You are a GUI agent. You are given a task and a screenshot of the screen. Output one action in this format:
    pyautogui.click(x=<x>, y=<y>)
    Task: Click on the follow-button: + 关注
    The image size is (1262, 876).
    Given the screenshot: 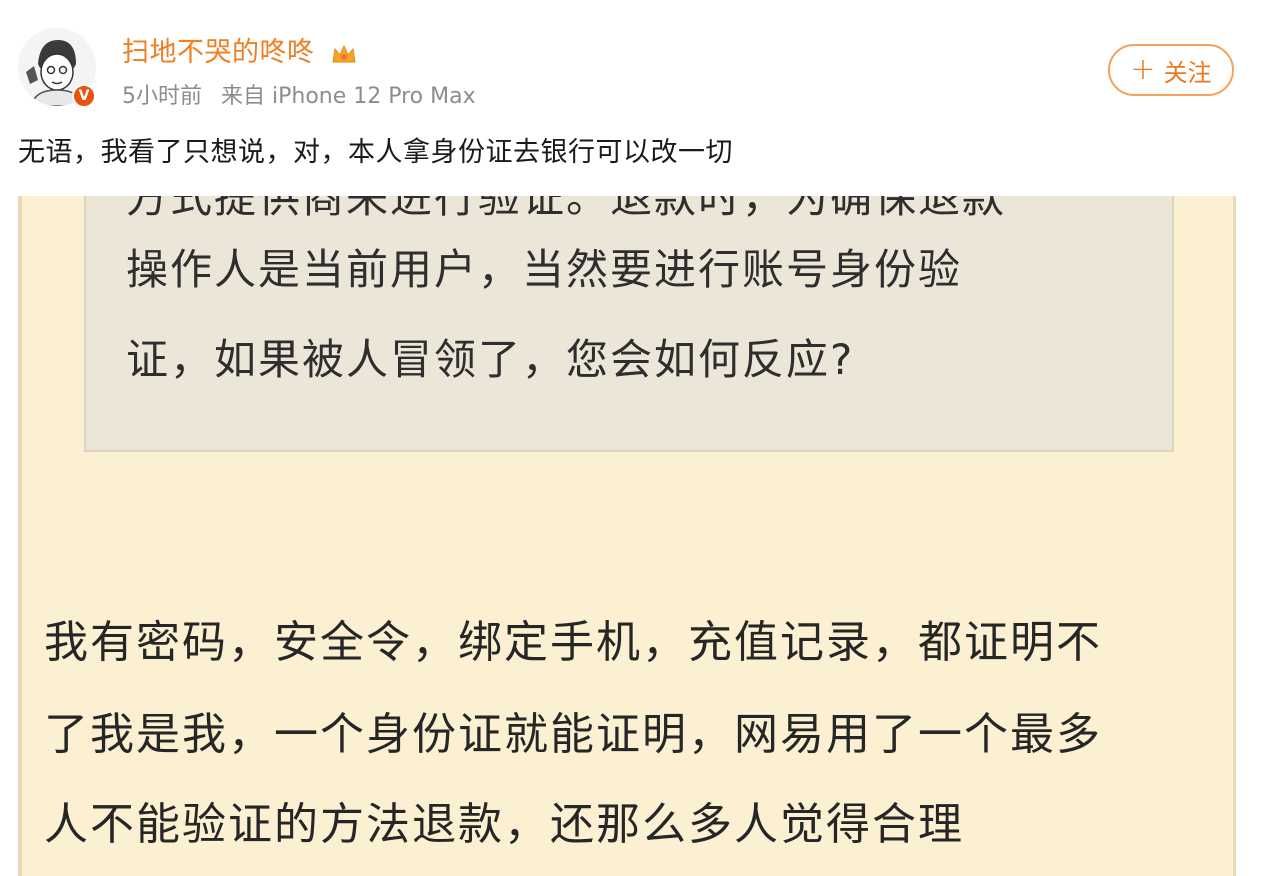 What is the action you would take?
    pyautogui.click(x=1171, y=70)
    